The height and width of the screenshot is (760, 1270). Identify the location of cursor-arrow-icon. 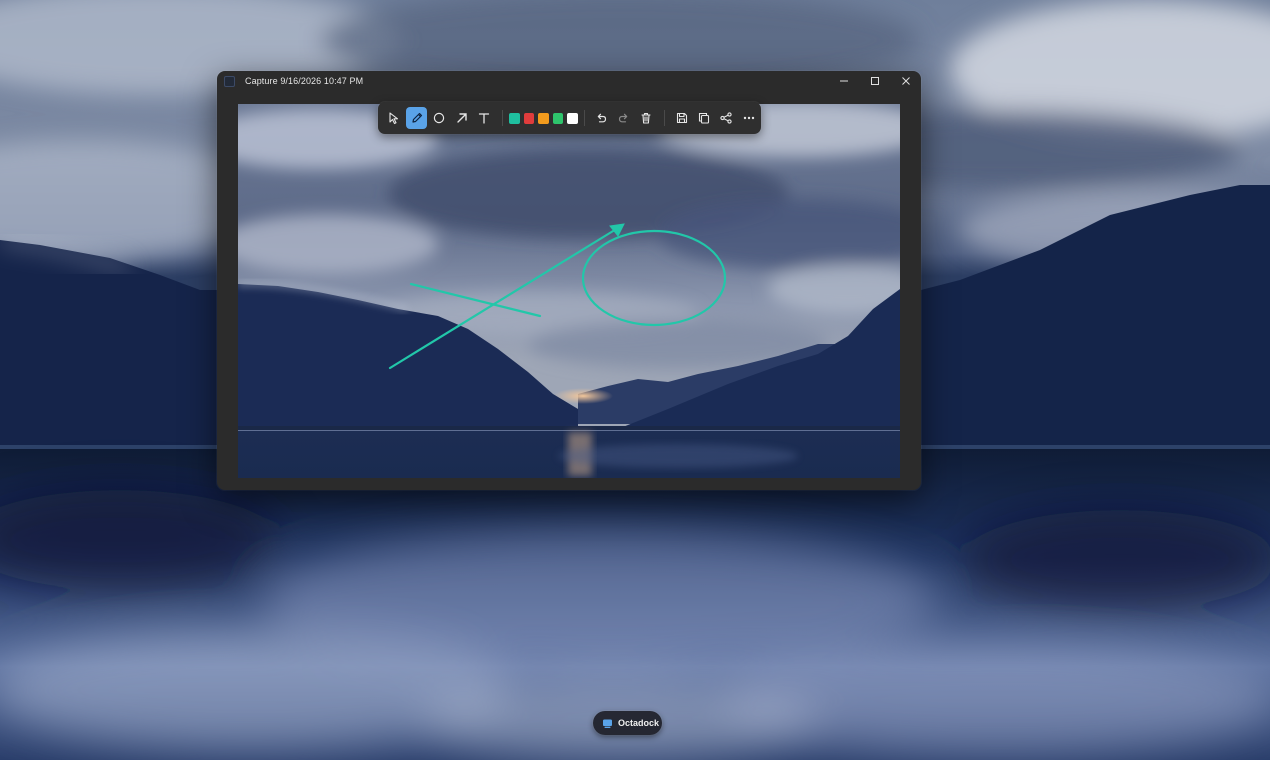
(394, 118).